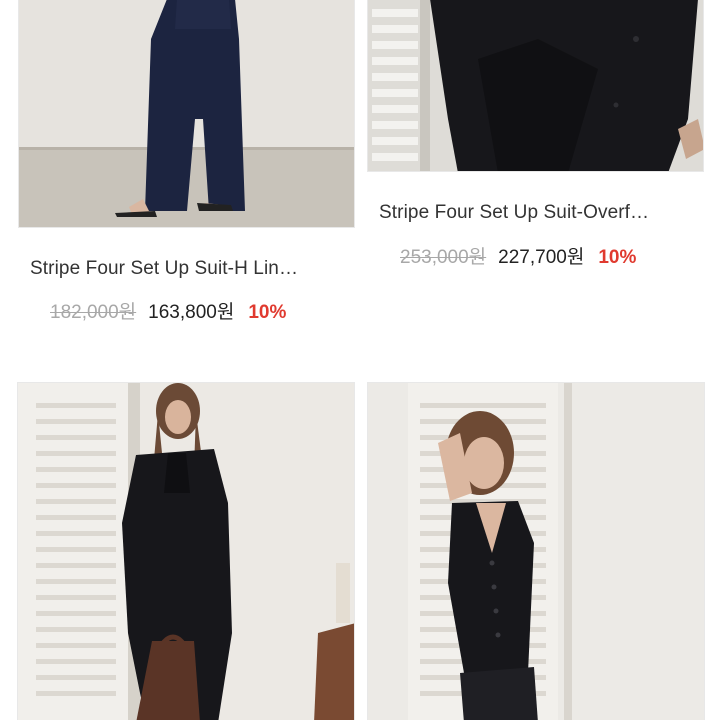 The image size is (720, 720). What do you see at coordinates (191, 312) in the screenshot?
I see `sale-price-1: 163,800원` at bounding box center [191, 312].